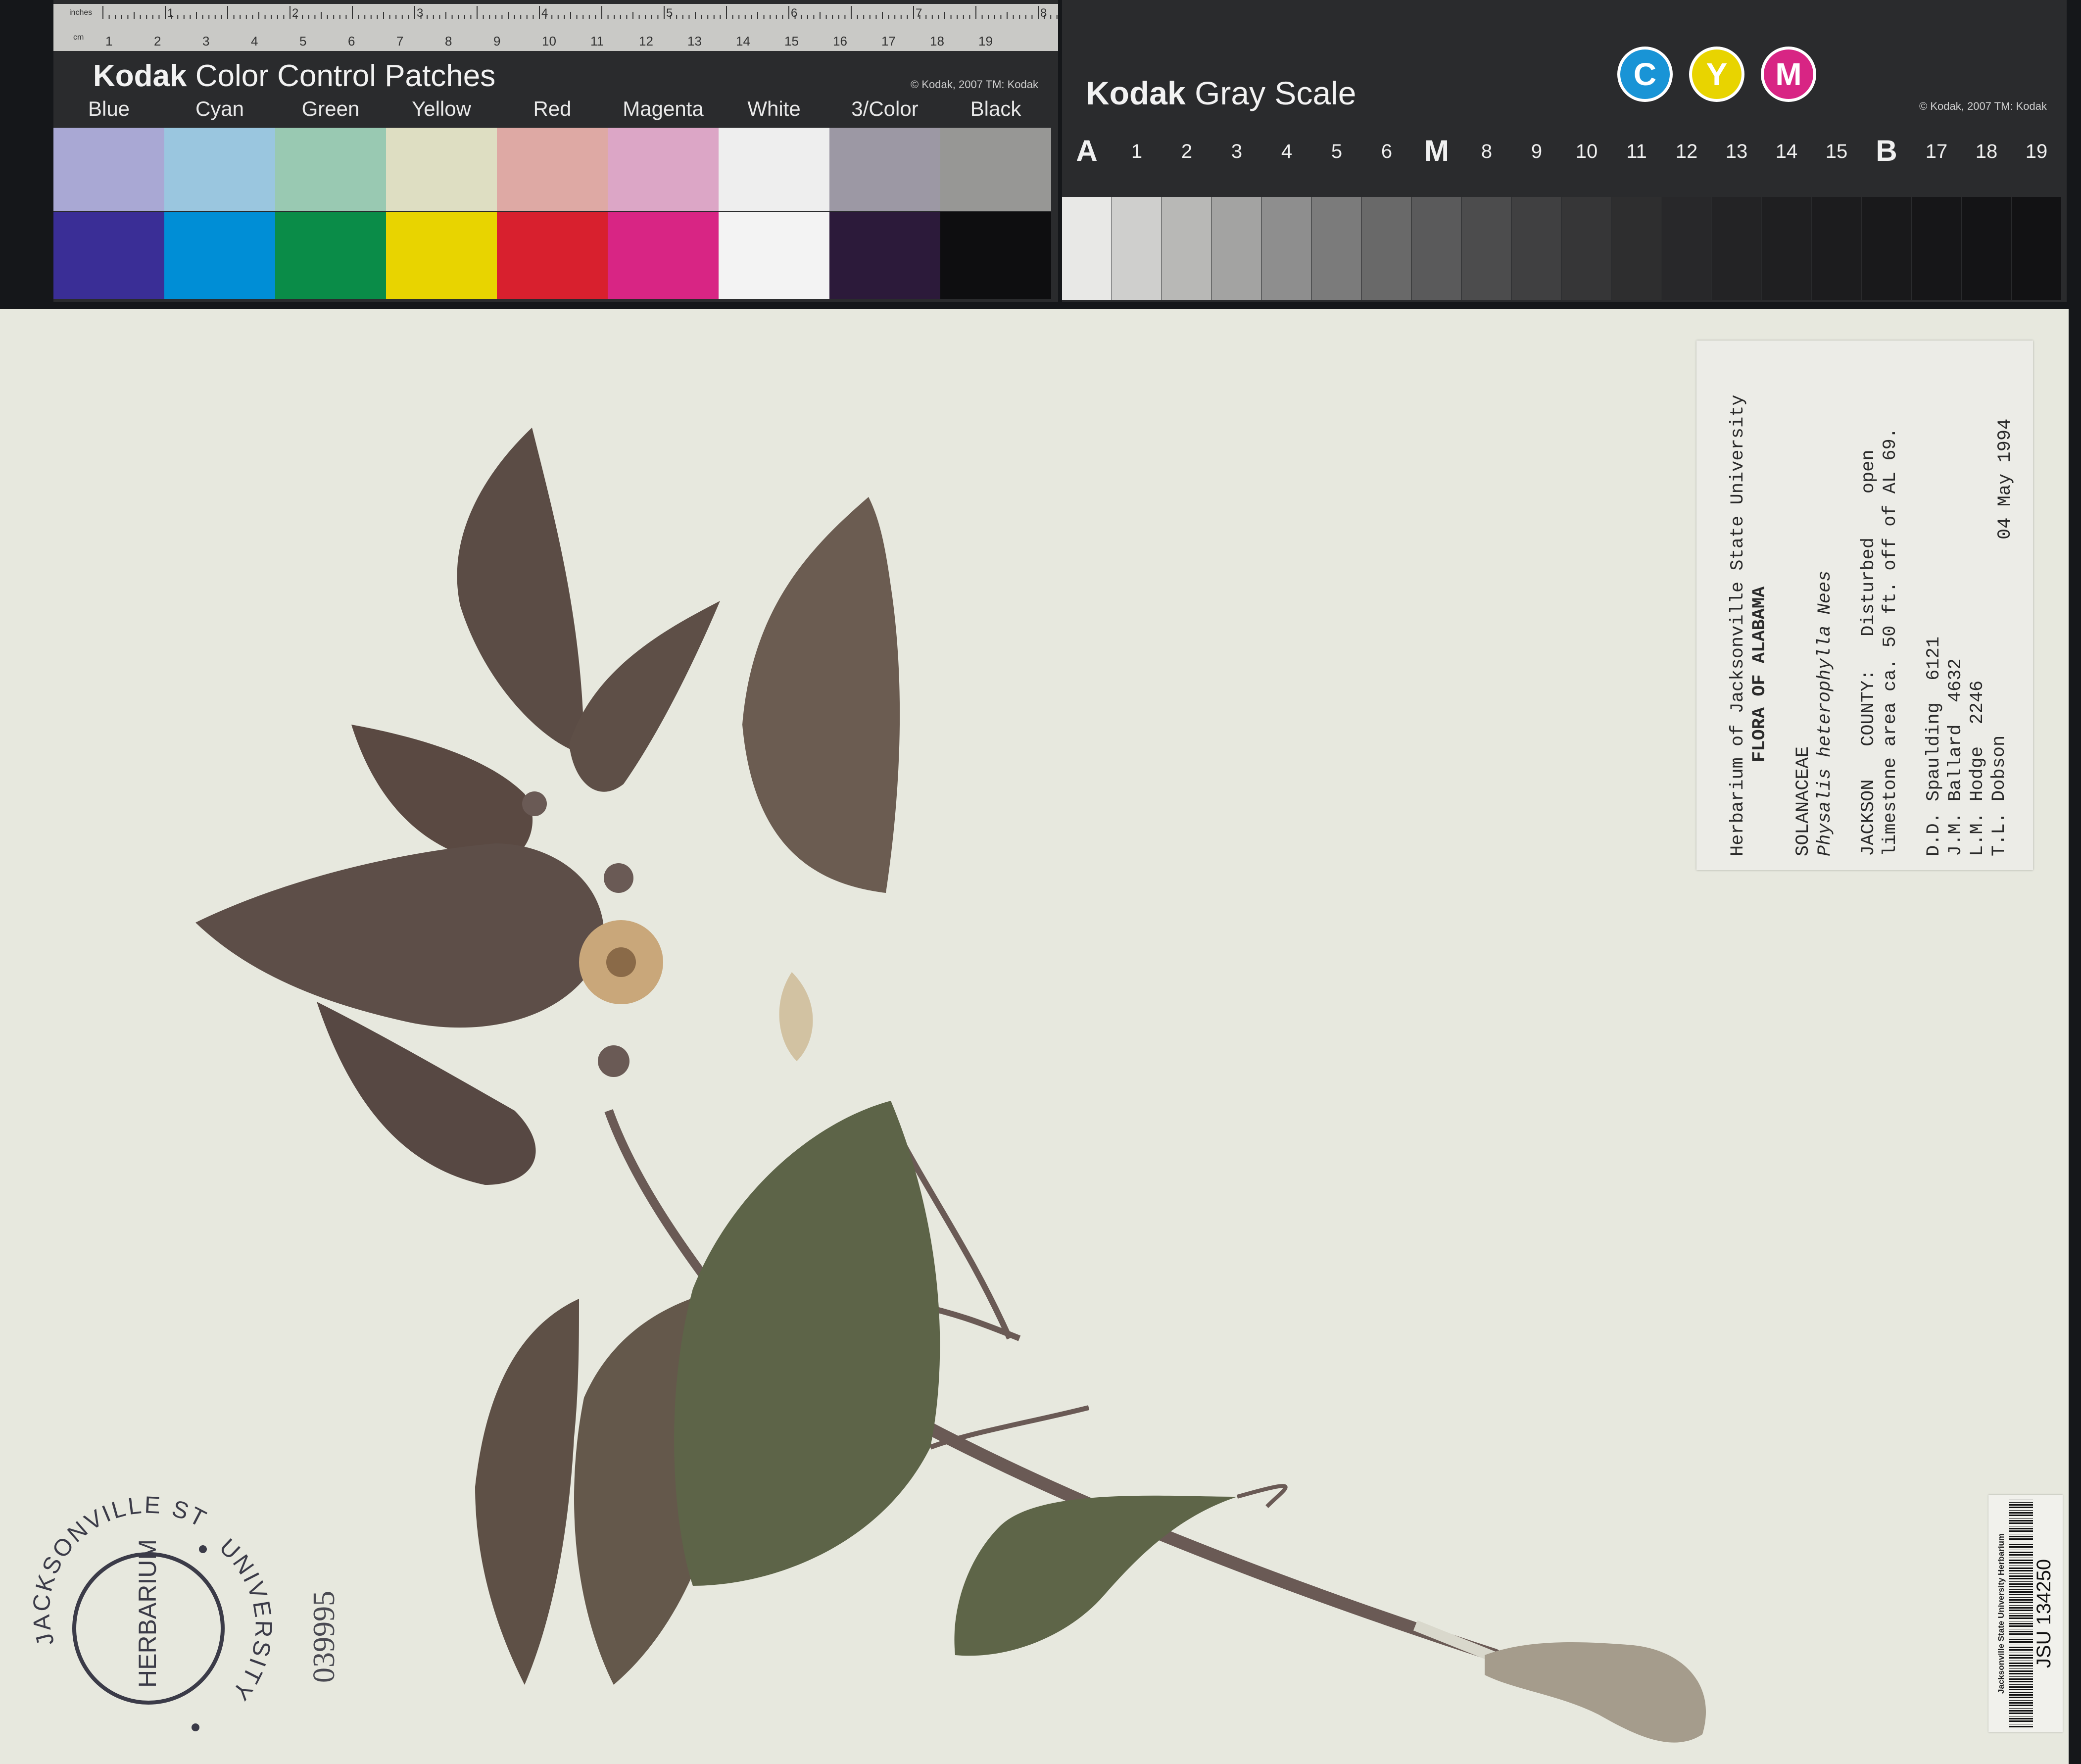 The image size is (2081, 1764). What do you see at coordinates (534, 803) in the screenshot?
I see `bud` at bounding box center [534, 803].